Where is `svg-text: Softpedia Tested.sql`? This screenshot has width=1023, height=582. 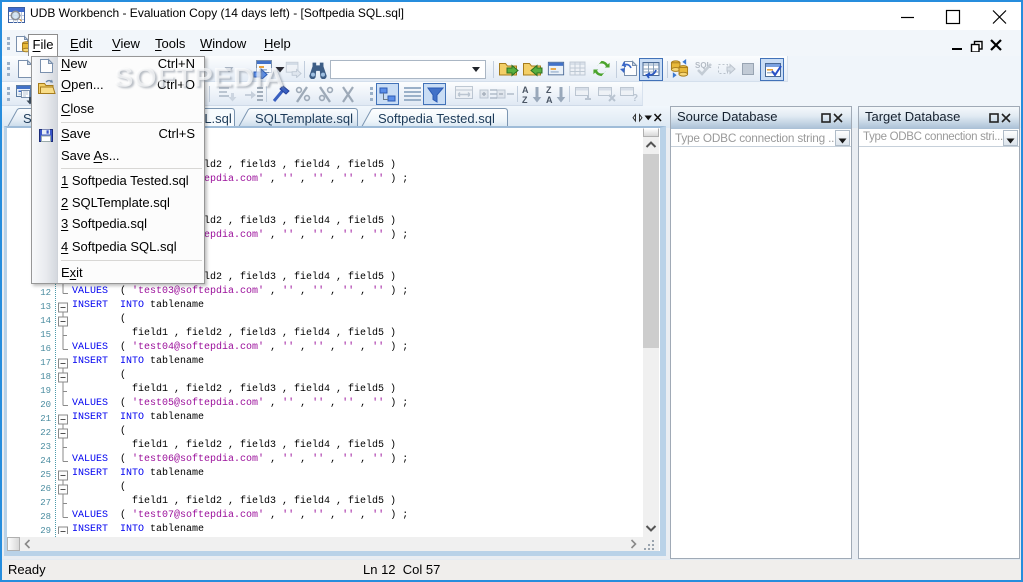
svg-text: Softpedia Tested.sql is located at coordinates (436, 118).